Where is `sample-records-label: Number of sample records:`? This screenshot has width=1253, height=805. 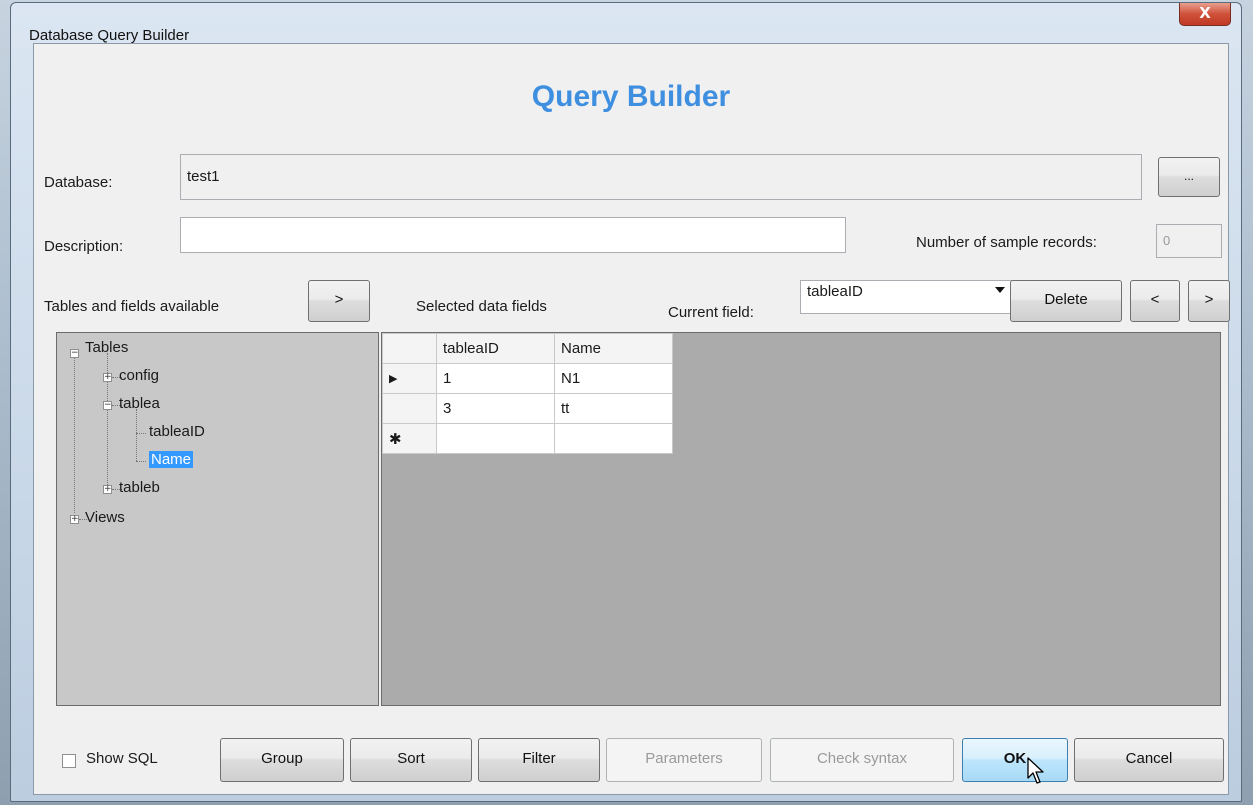
sample-records-label: Number of sample records: is located at coordinates (1006, 242).